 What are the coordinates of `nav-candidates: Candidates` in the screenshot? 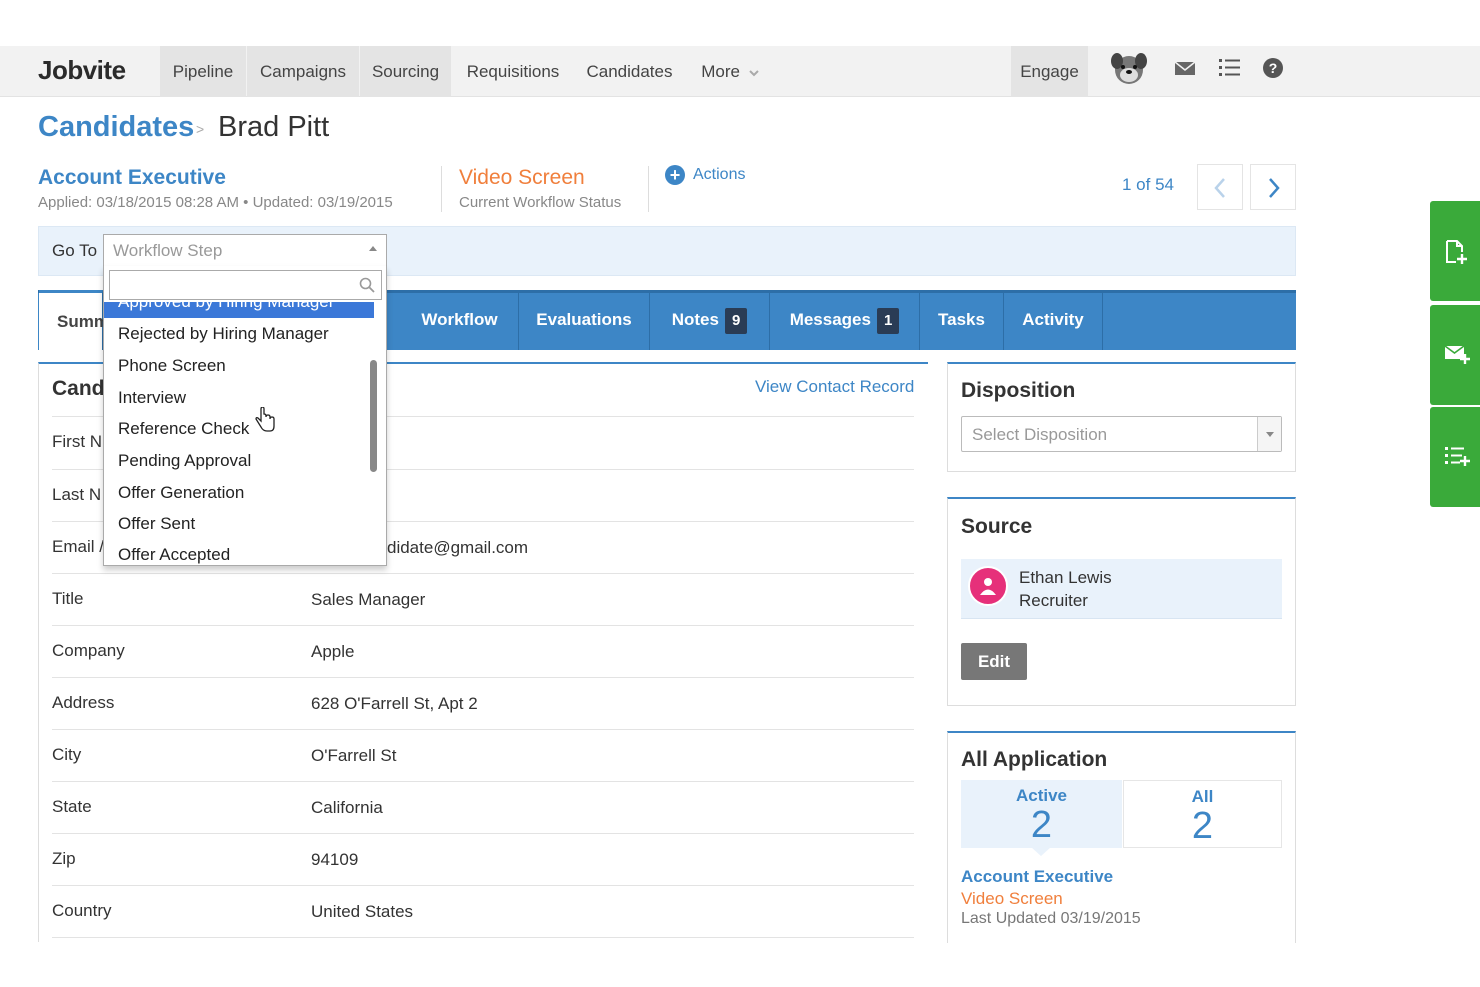 It's located at (629, 71).